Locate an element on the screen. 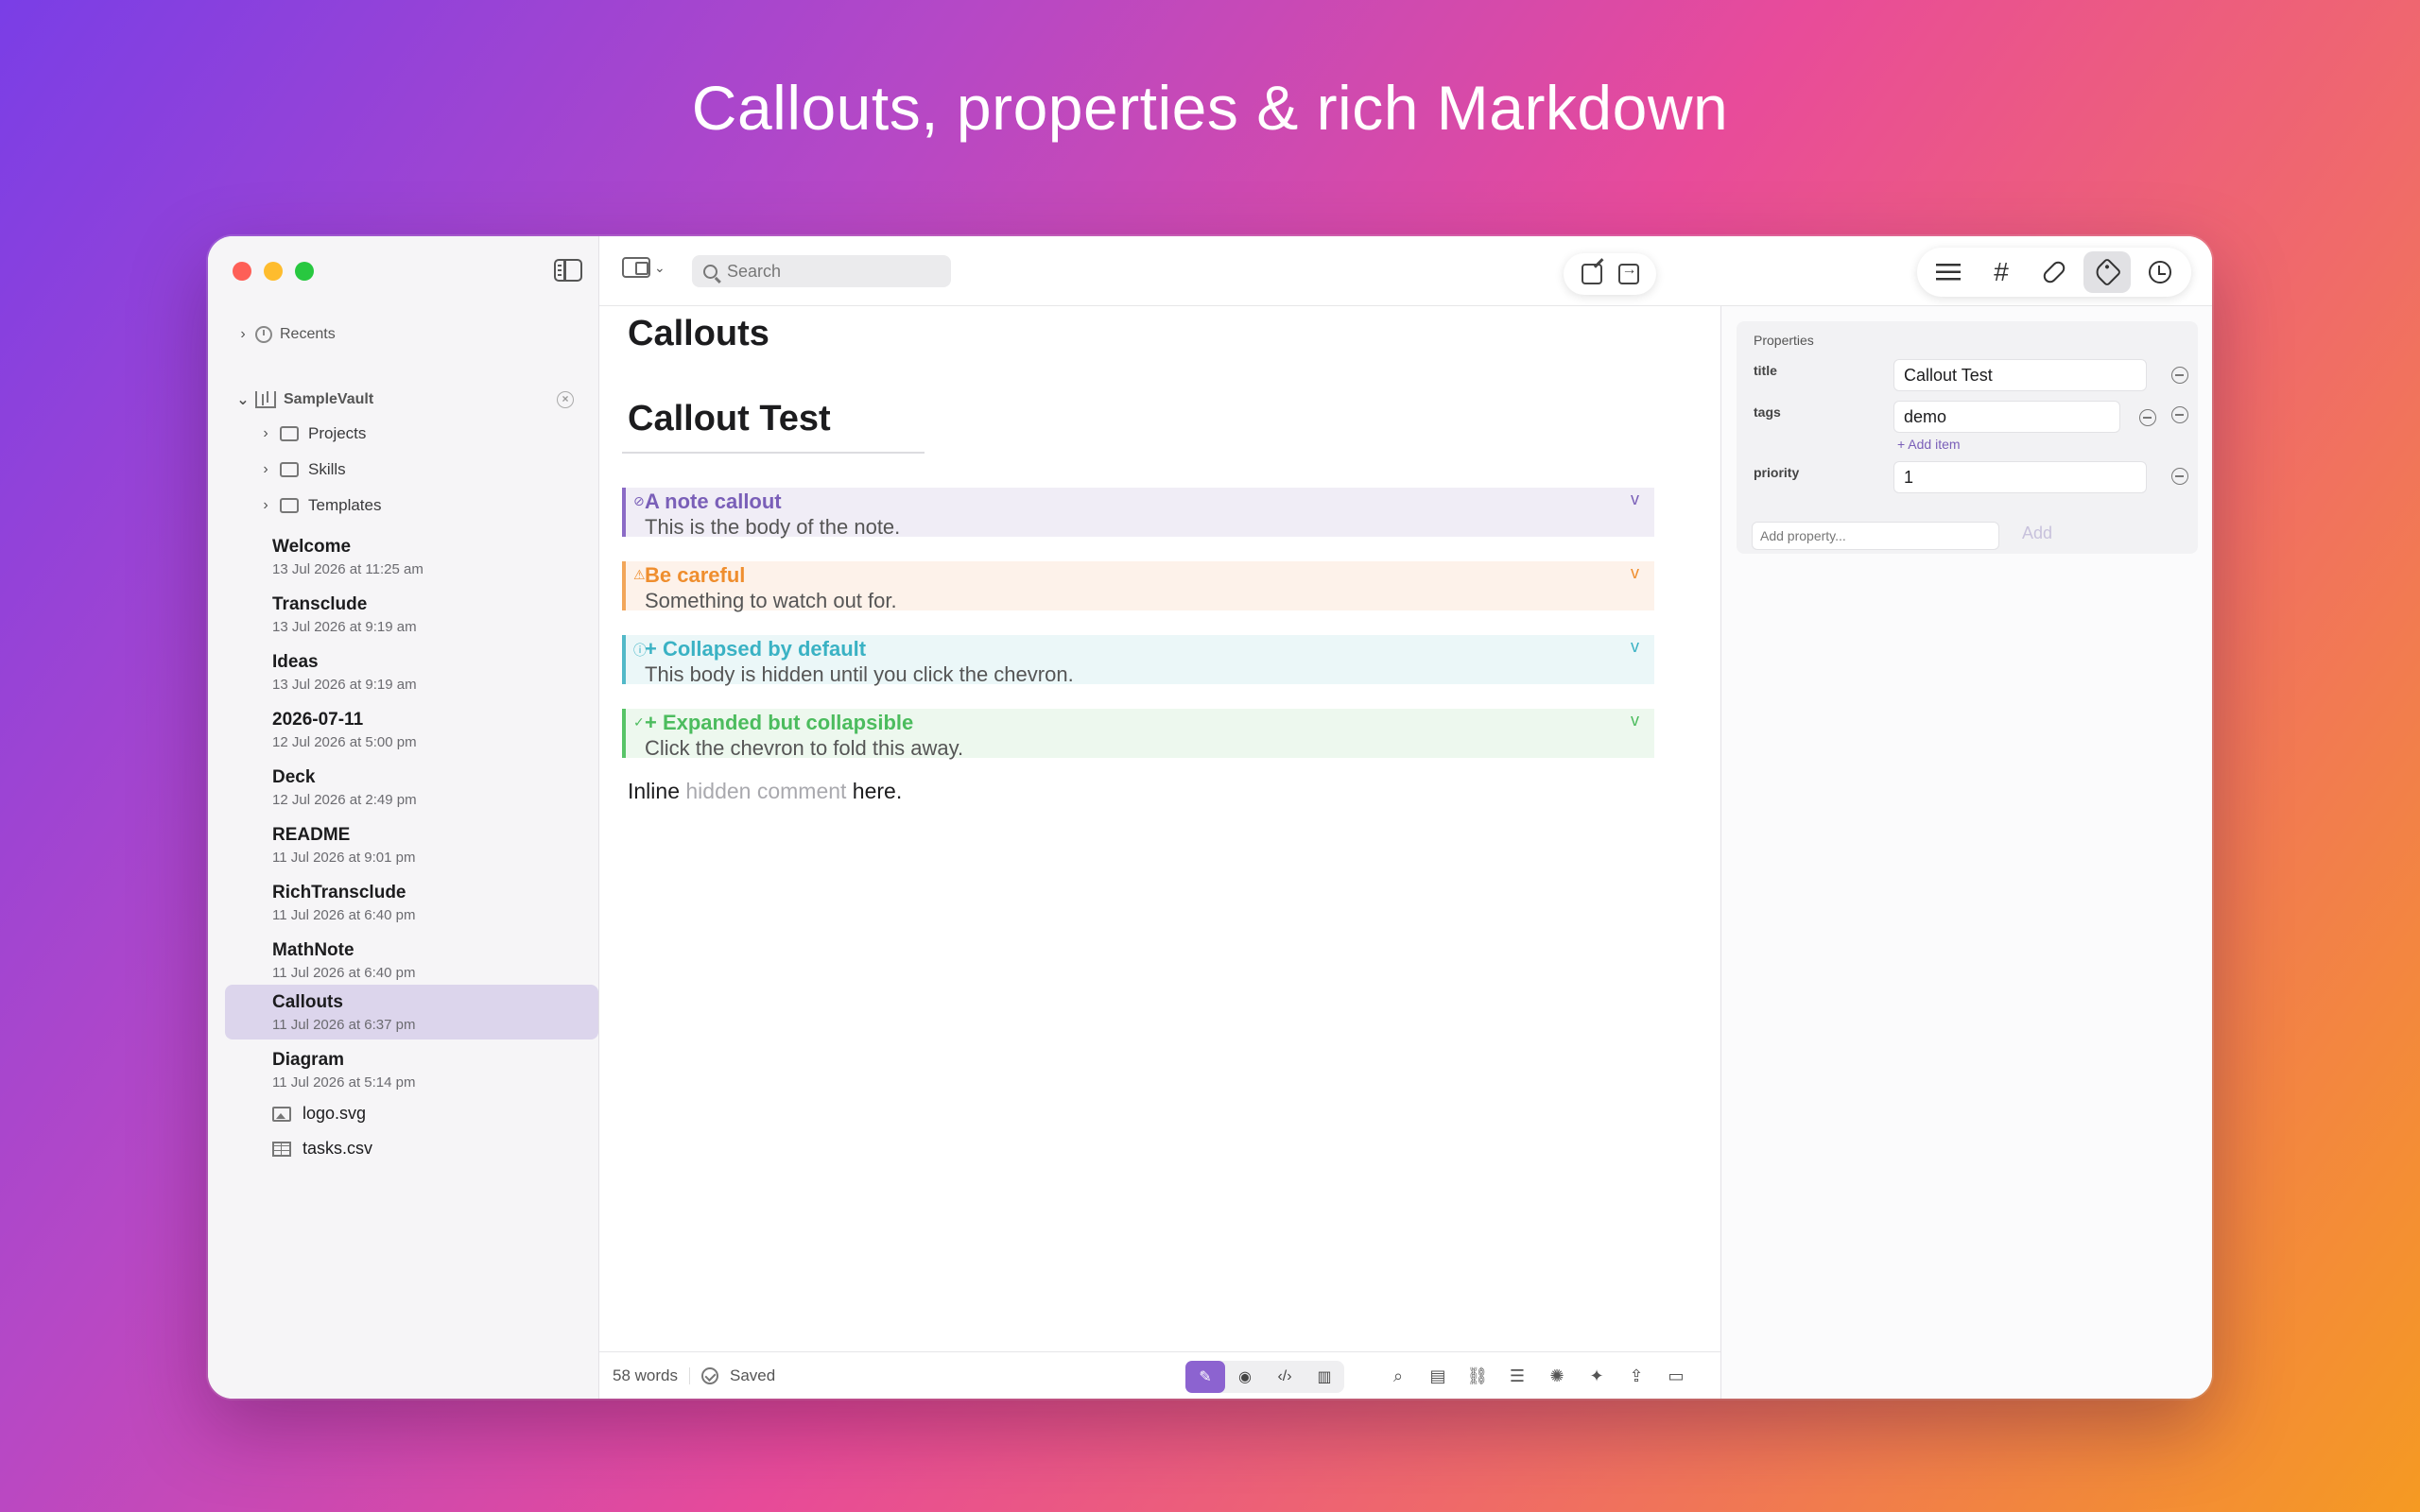 This screenshot has width=2420, height=1512. file-item-logo: logo.svg is located at coordinates (319, 1114).